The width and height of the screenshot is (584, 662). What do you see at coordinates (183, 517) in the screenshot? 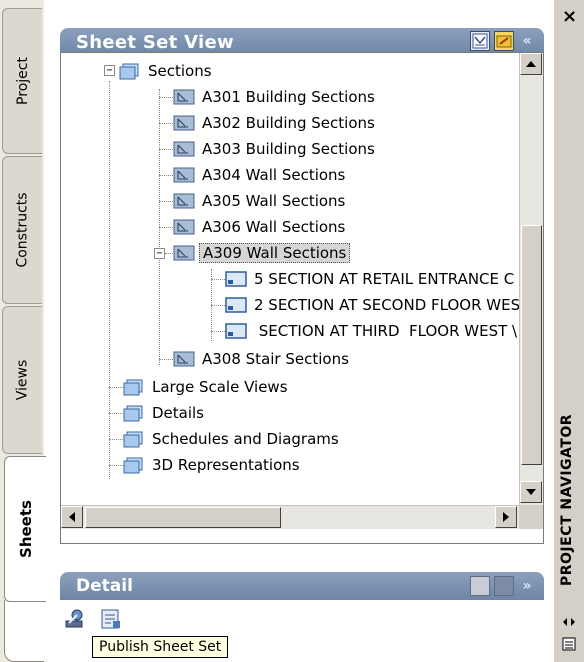
I see `horizontal-scroll-thumb` at bounding box center [183, 517].